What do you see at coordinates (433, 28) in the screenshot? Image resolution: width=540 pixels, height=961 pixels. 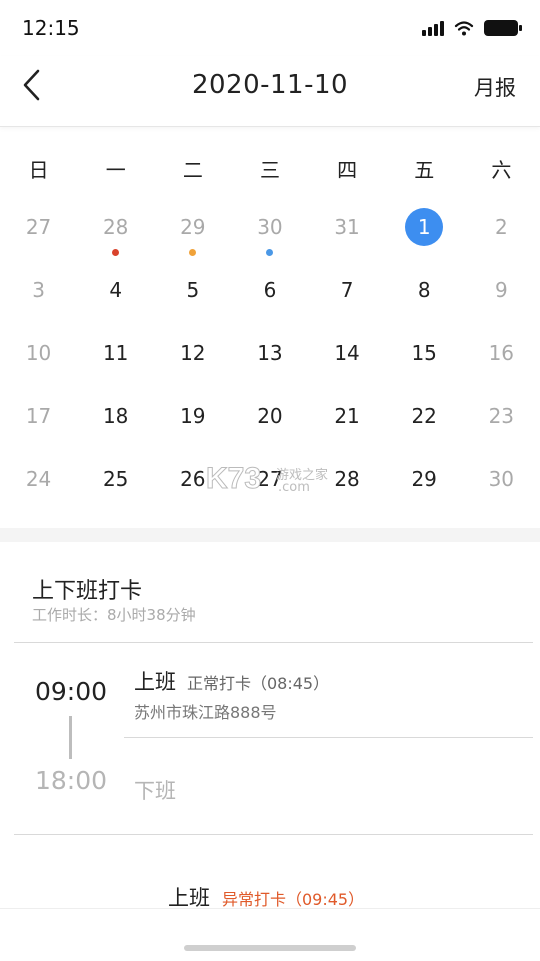 I see `signal-icon` at bounding box center [433, 28].